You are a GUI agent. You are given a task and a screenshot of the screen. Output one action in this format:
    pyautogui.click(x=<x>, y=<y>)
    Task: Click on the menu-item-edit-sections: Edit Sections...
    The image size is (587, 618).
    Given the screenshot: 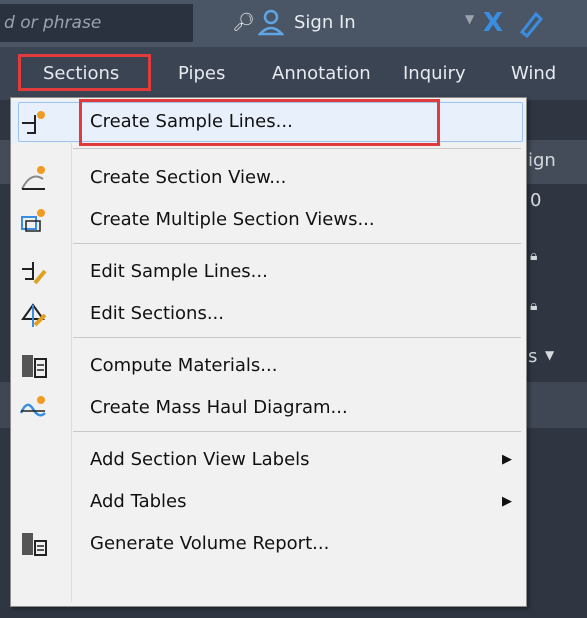 What is the action you would take?
    pyautogui.click(x=268, y=314)
    